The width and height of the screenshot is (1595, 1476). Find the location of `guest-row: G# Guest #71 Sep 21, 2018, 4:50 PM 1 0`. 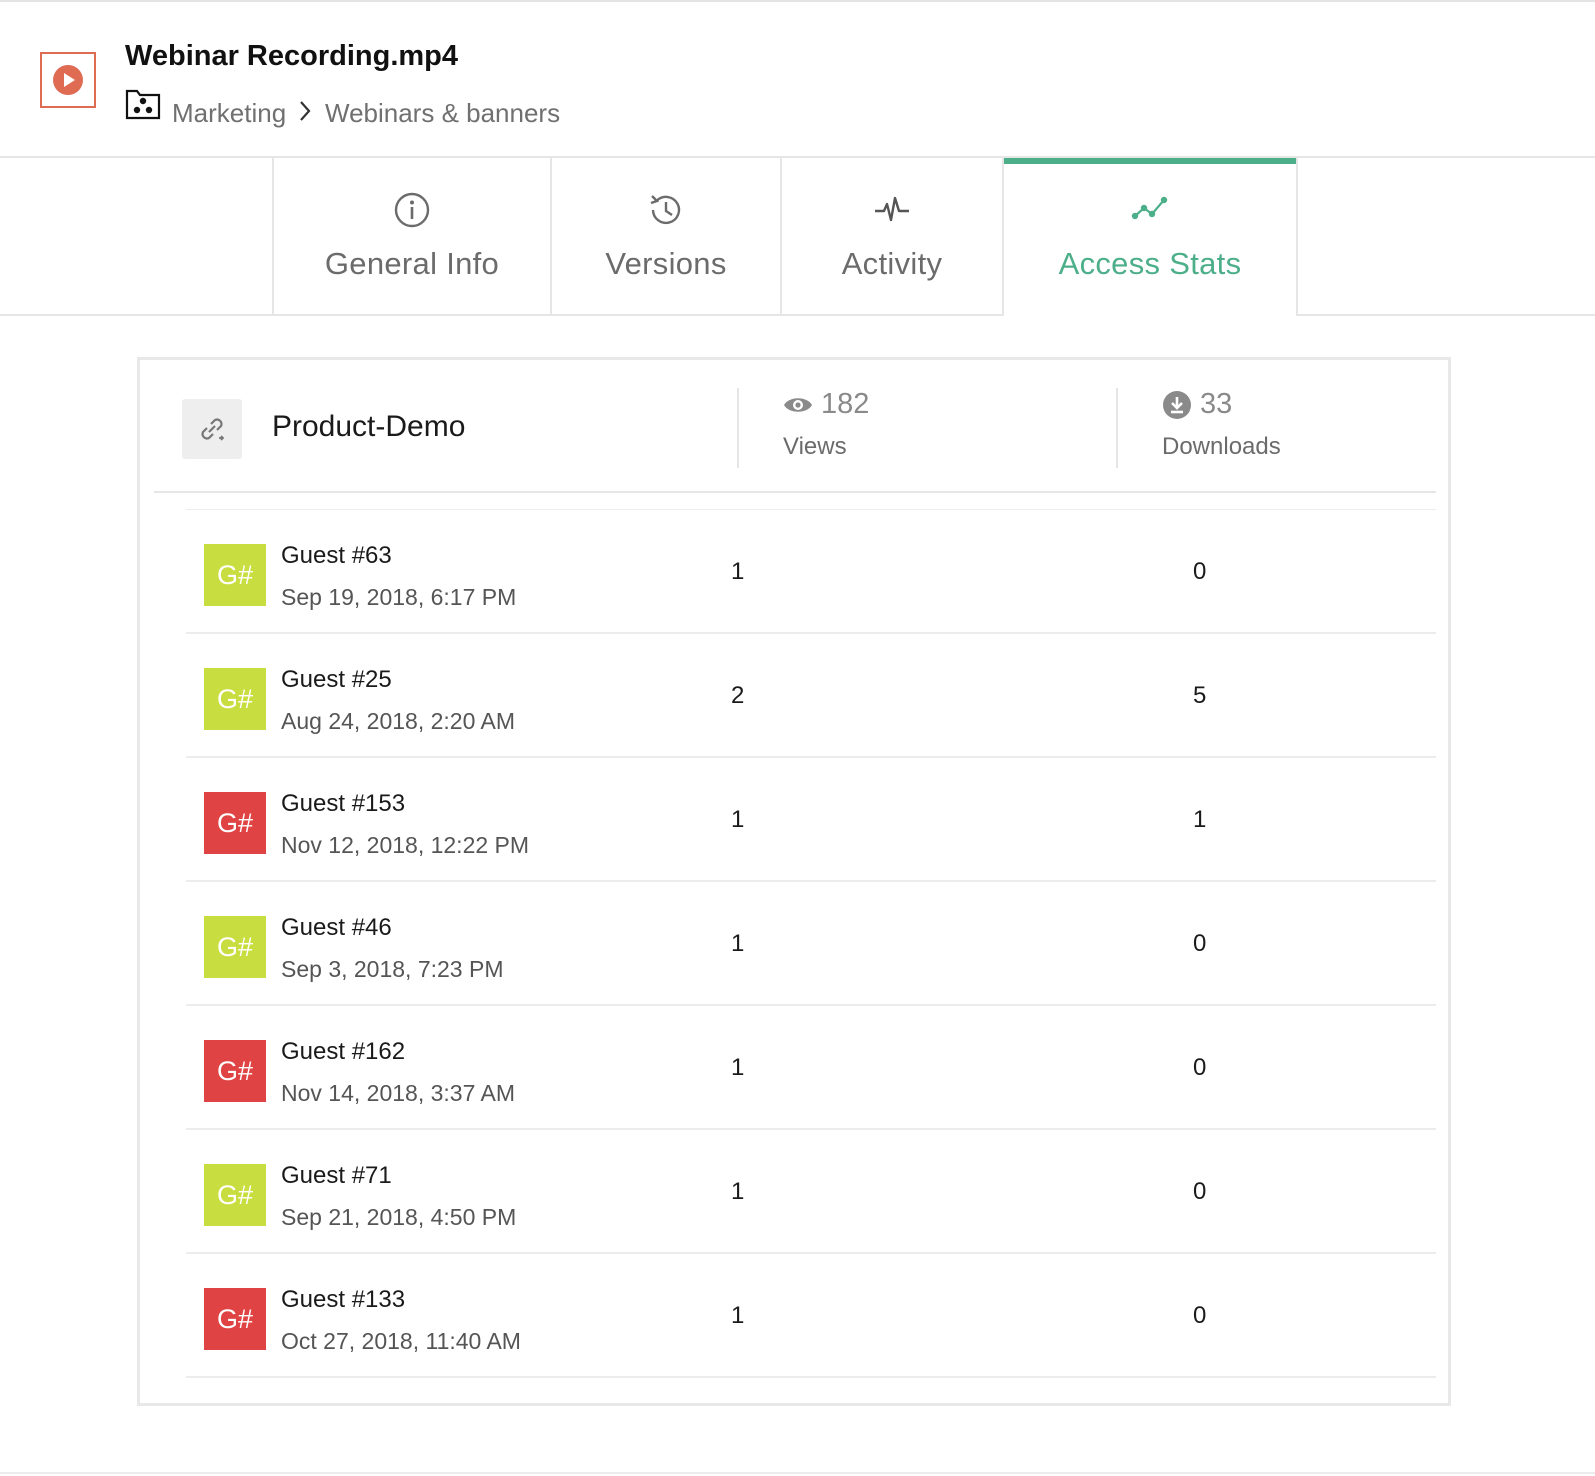

guest-row: G# Guest #71 Sep 21, 2018, 4:50 PM 1 0 is located at coordinates (811, 1192).